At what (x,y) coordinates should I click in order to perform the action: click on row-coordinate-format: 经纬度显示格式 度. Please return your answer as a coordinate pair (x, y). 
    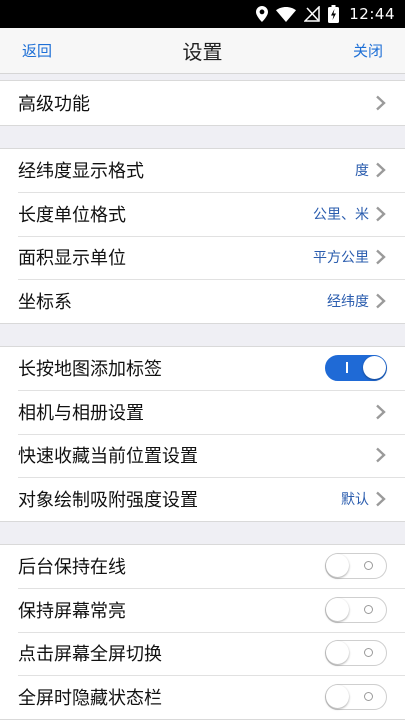
    Looking at the image, I should click on (202, 171).